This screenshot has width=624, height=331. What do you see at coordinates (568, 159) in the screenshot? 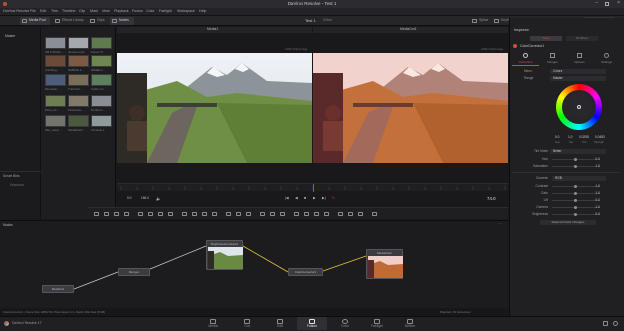
I see `row-hue: Hue 0.0` at bounding box center [568, 159].